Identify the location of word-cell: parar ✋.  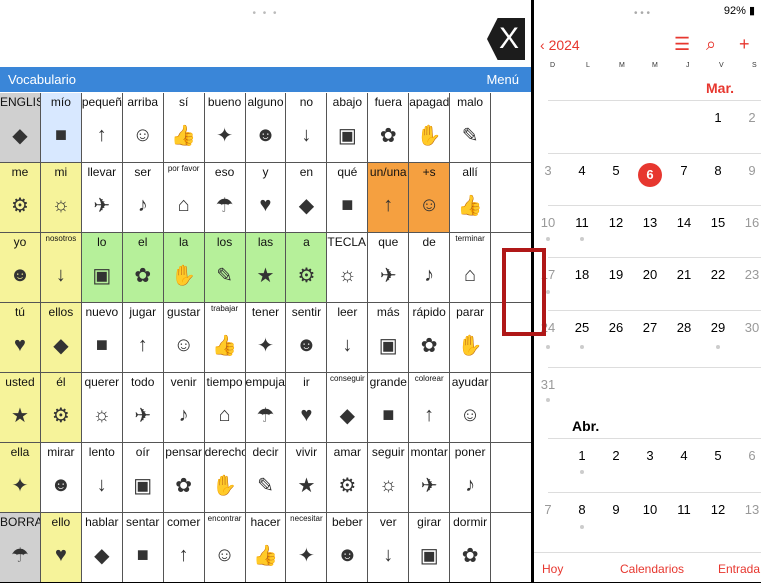
(470, 337).